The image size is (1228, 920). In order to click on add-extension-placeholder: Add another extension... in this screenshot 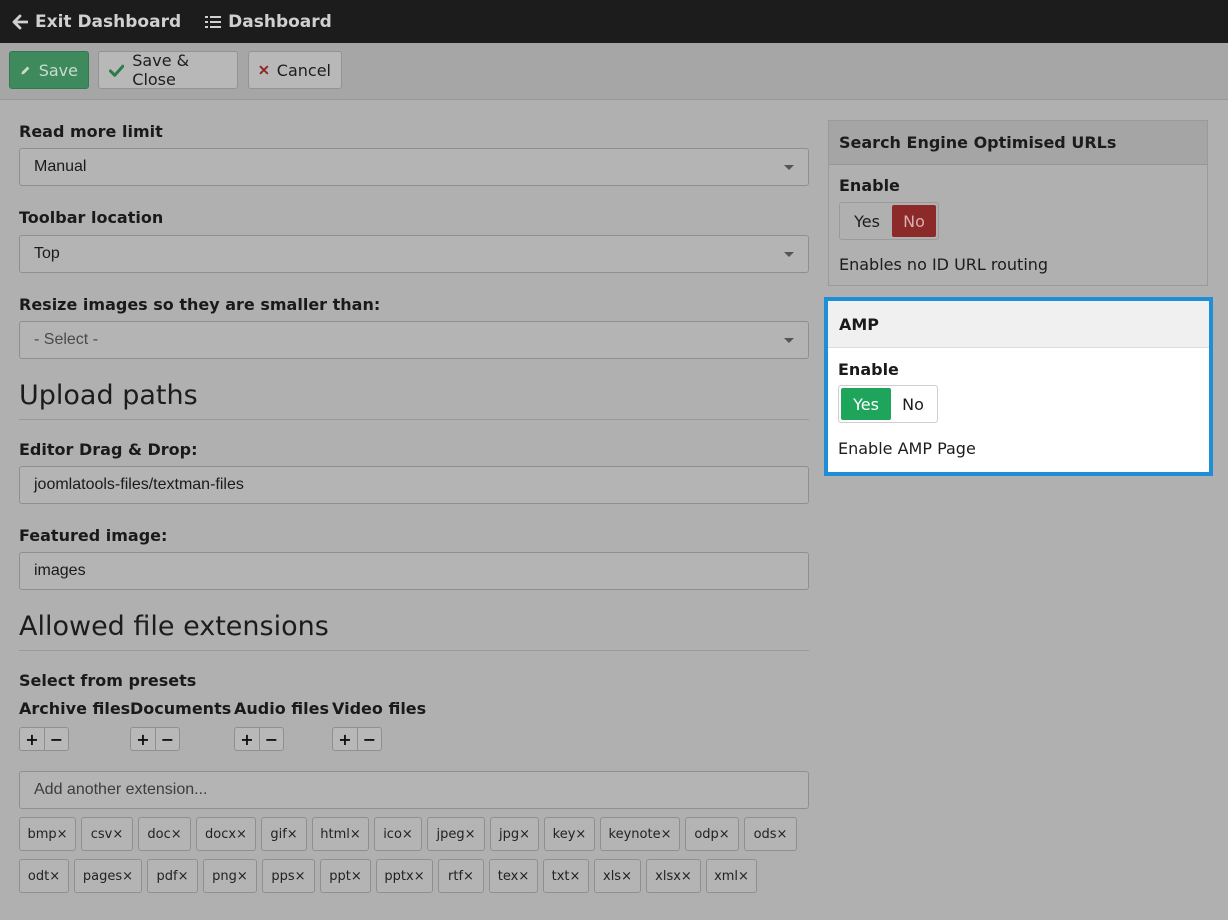, I will do `click(121, 789)`.